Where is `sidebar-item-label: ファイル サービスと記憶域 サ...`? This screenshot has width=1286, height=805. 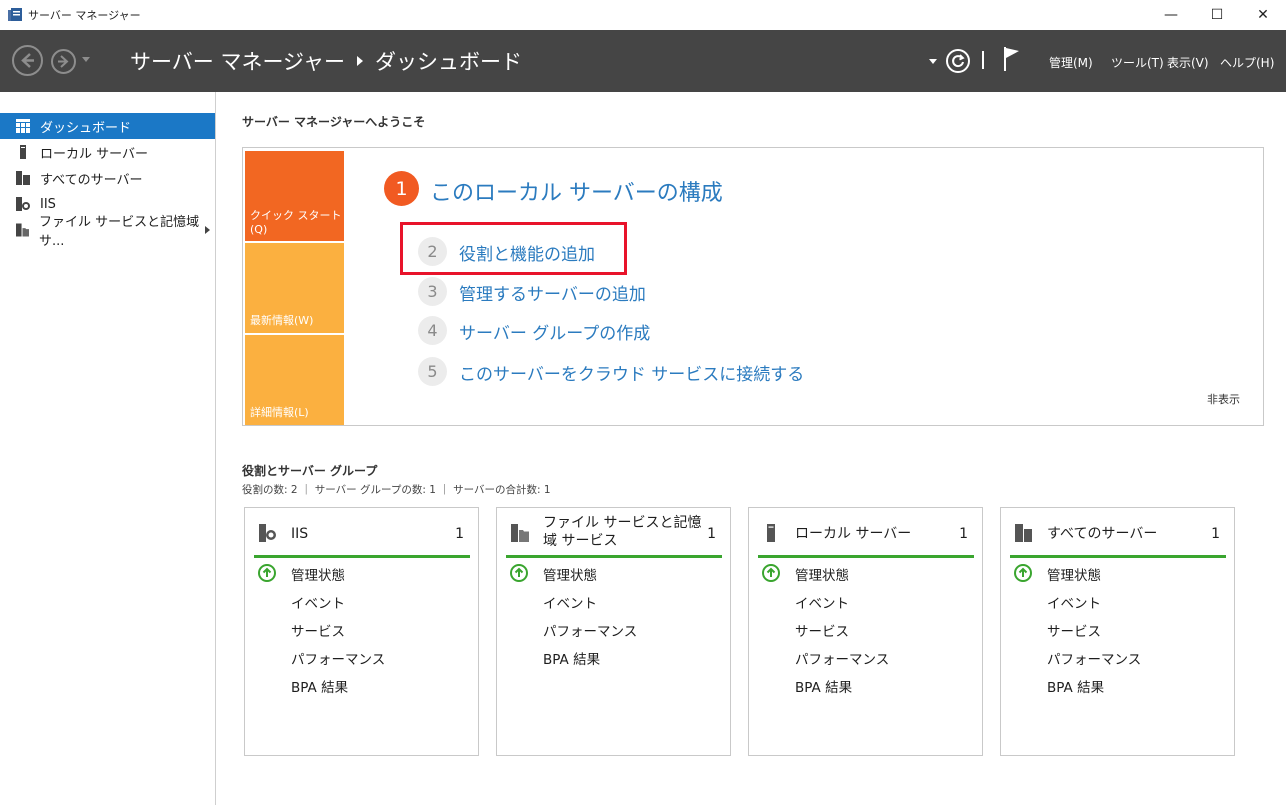 sidebar-item-label: ファイル サービスと記憶域 サ... is located at coordinates (119, 232).